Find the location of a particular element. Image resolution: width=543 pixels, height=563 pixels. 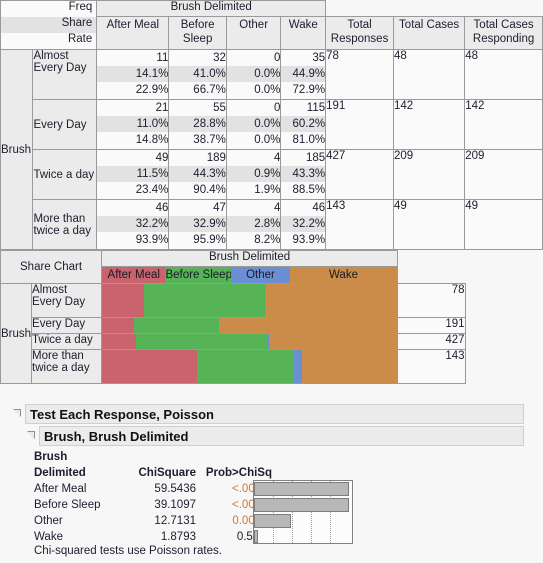

chisq-label-before-sleep: Before Sleep is located at coordinates (67, 505).